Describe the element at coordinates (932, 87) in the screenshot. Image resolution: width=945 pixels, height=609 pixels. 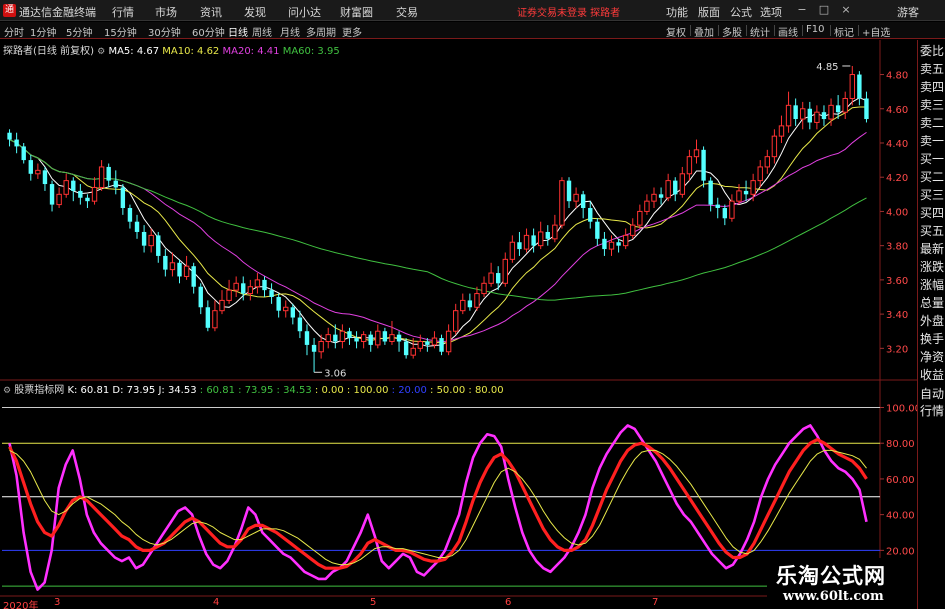
I see `side-sell4: 卖四` at that location.